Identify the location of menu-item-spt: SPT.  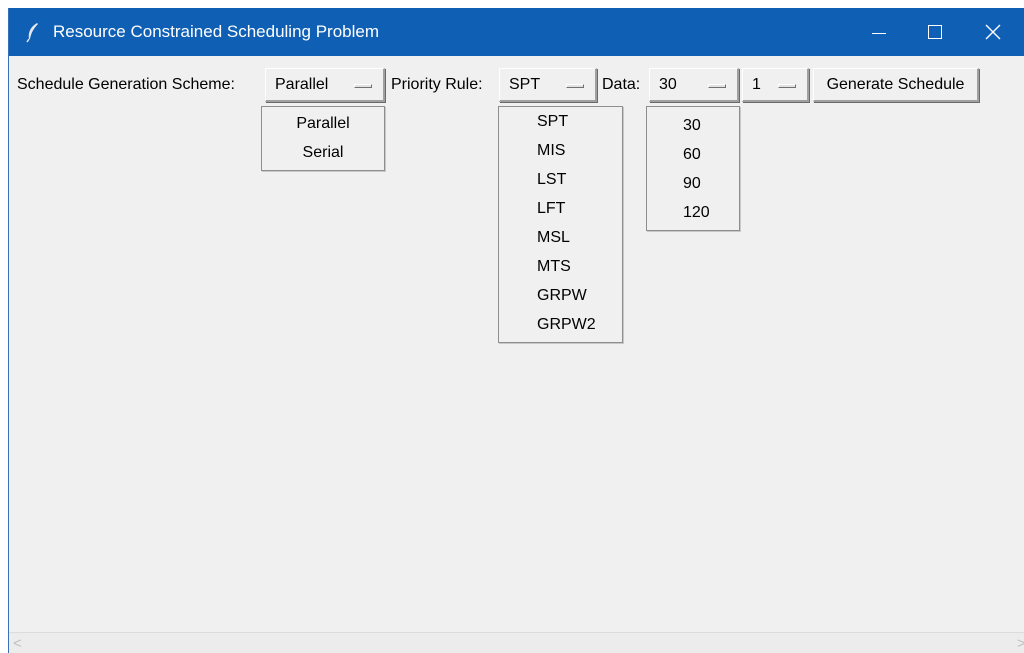
(560, 121).